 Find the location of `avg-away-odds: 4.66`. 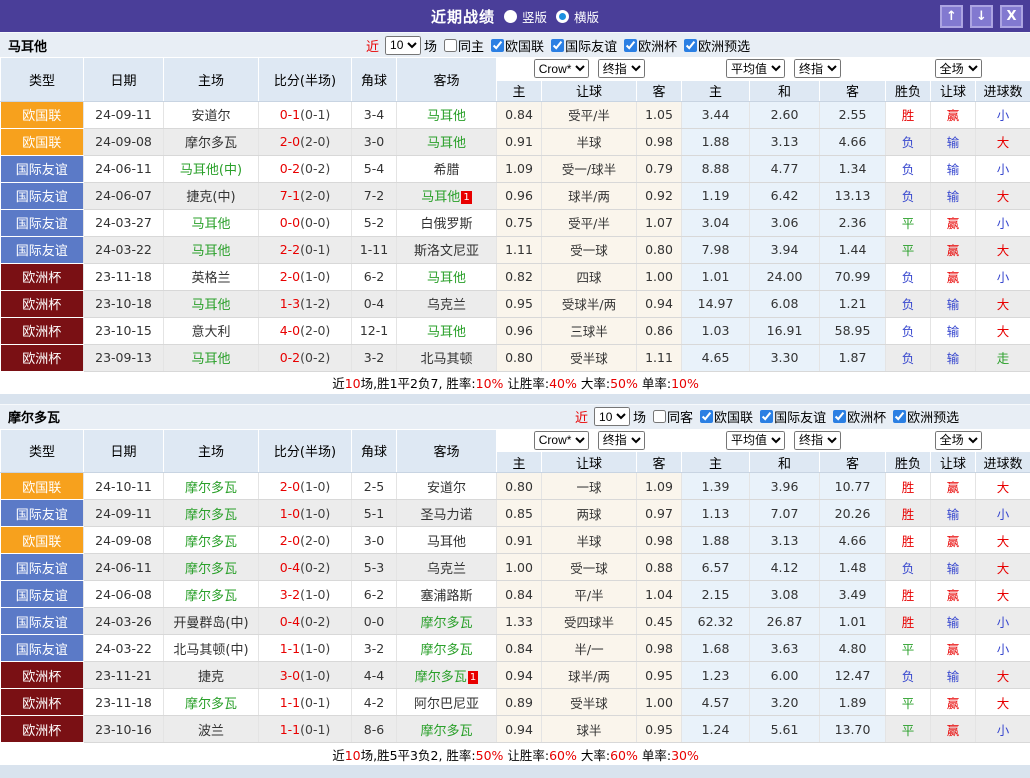

avg-away-odds: 4.66 is located at coordinates (853, 540).